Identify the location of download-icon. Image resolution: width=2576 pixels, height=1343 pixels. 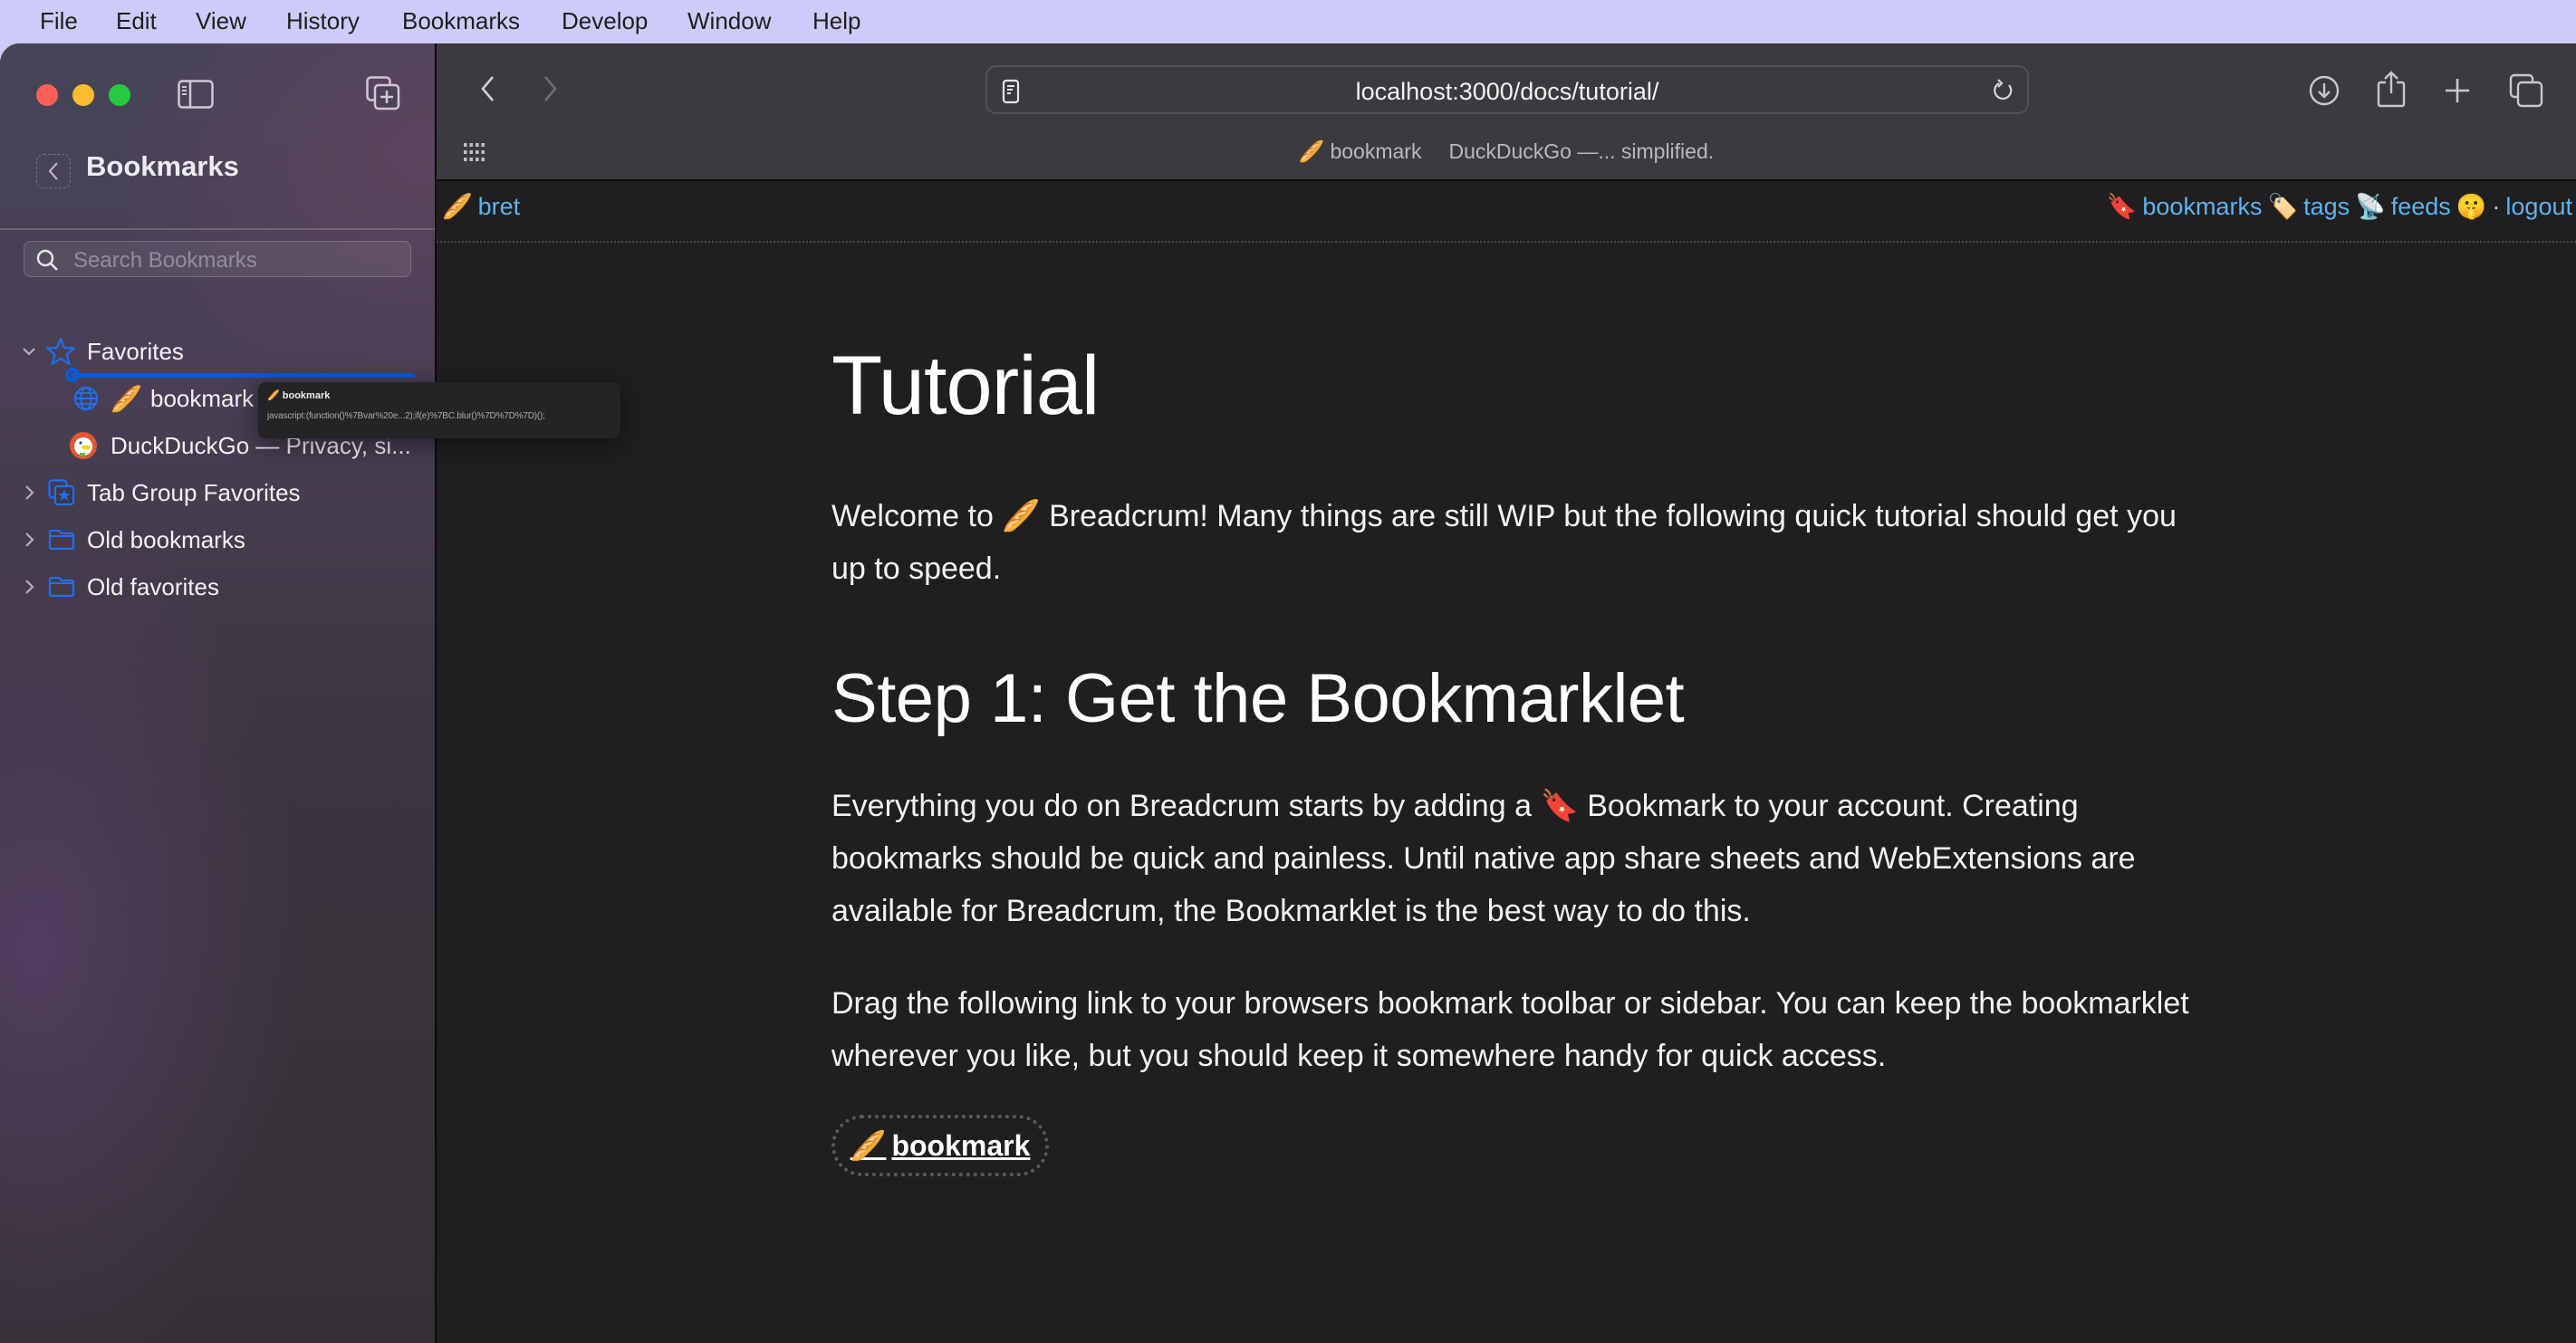
(2324, 90).